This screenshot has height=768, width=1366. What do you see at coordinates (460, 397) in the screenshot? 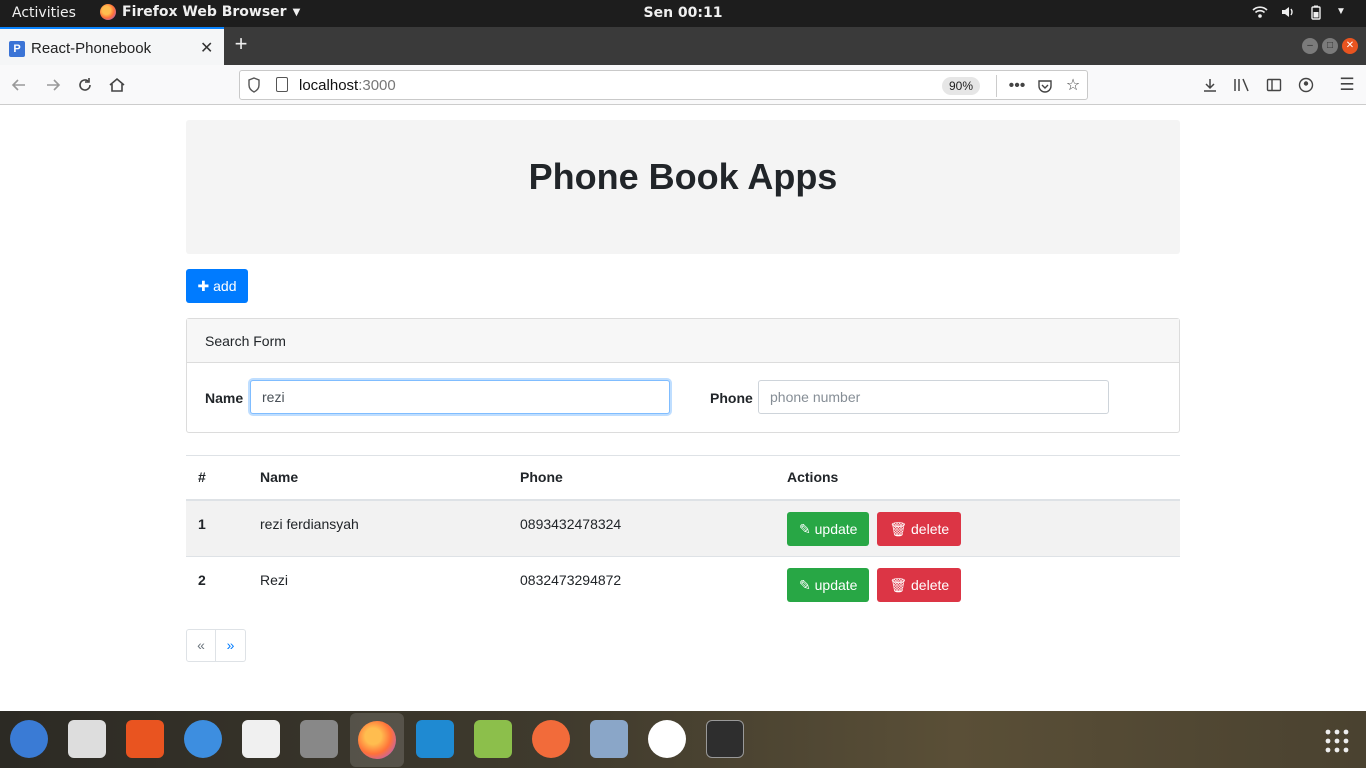
I see `name-search-input` at bounding box center [460, 397].